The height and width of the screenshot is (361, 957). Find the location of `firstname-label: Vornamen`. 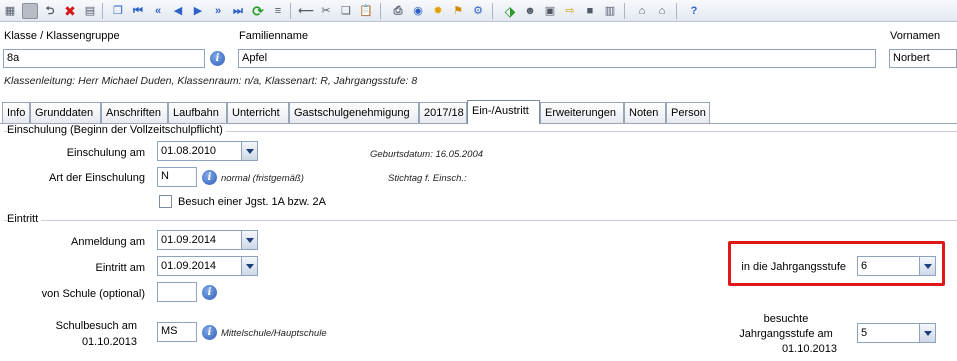

firstname-label: Vornamen is located at coordinates (915, 36).